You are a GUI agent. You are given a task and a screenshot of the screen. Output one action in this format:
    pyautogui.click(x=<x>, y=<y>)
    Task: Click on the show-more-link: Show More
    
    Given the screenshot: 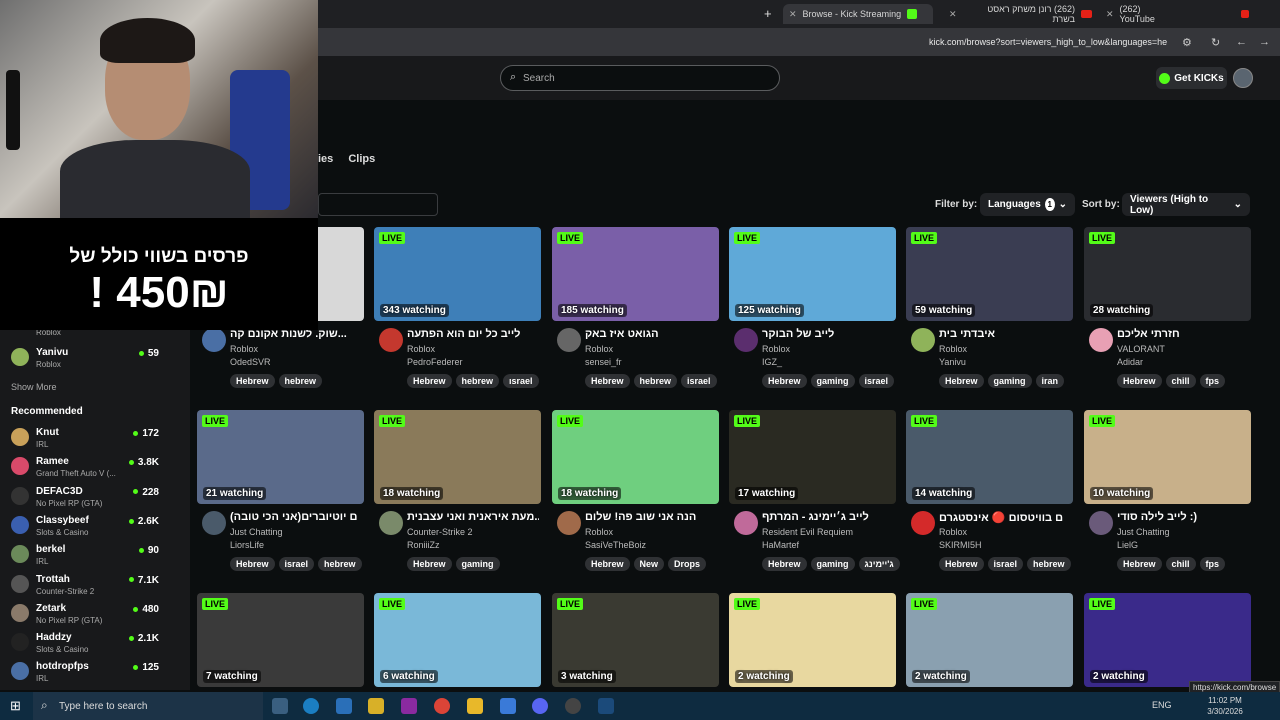 What is the action you would take?
    pyautogui.click(x=34, y=387)
    